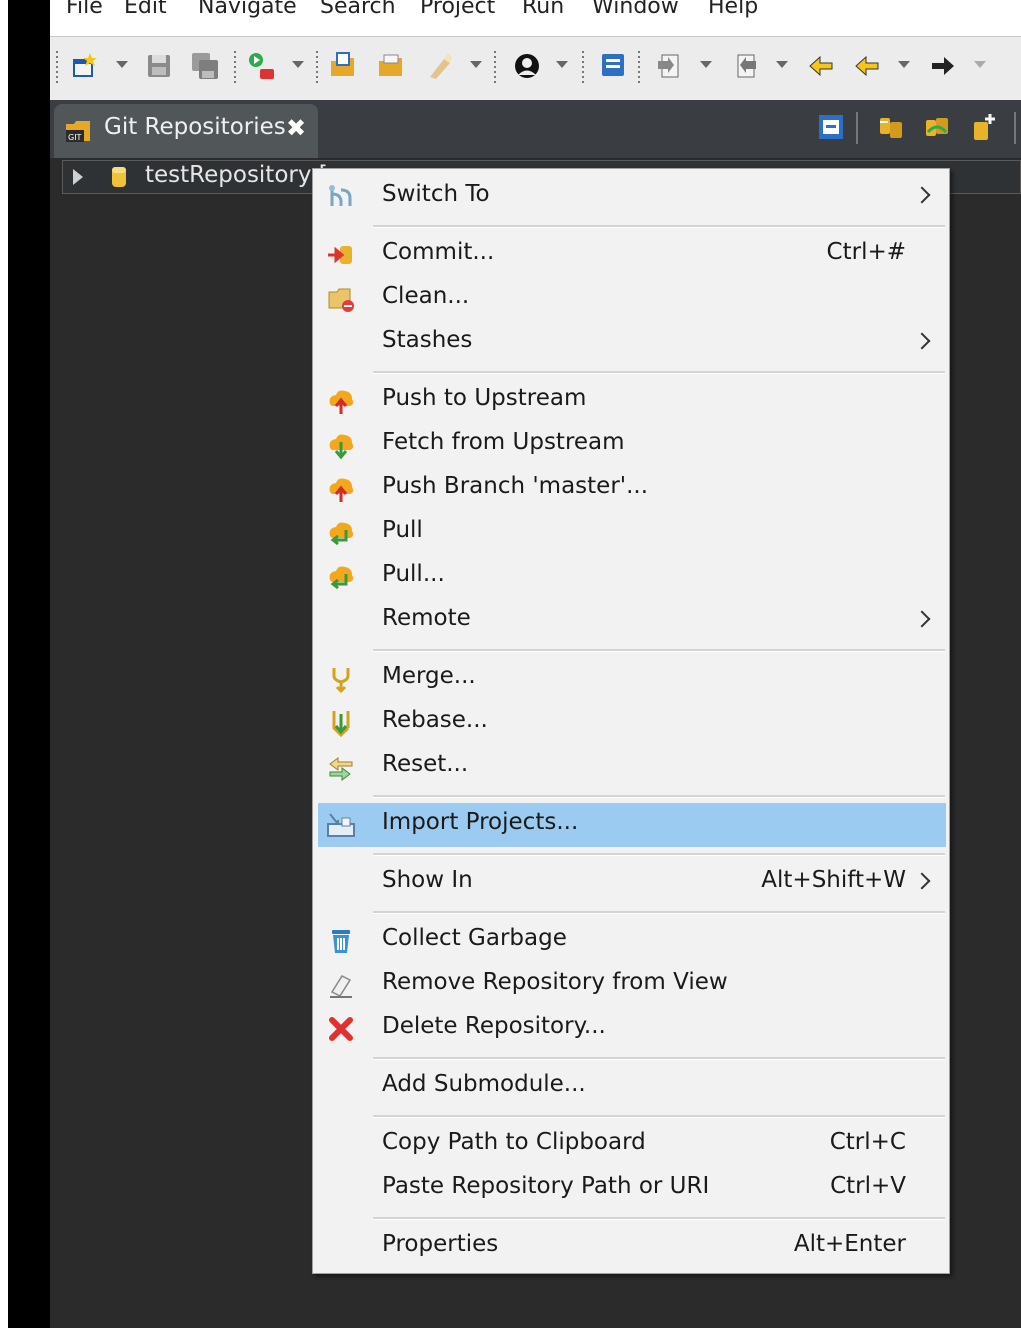  Describe the element at coordinates (782, 64) in the screenshot. I see `prev-annotation-dropdown-icon` at that location.